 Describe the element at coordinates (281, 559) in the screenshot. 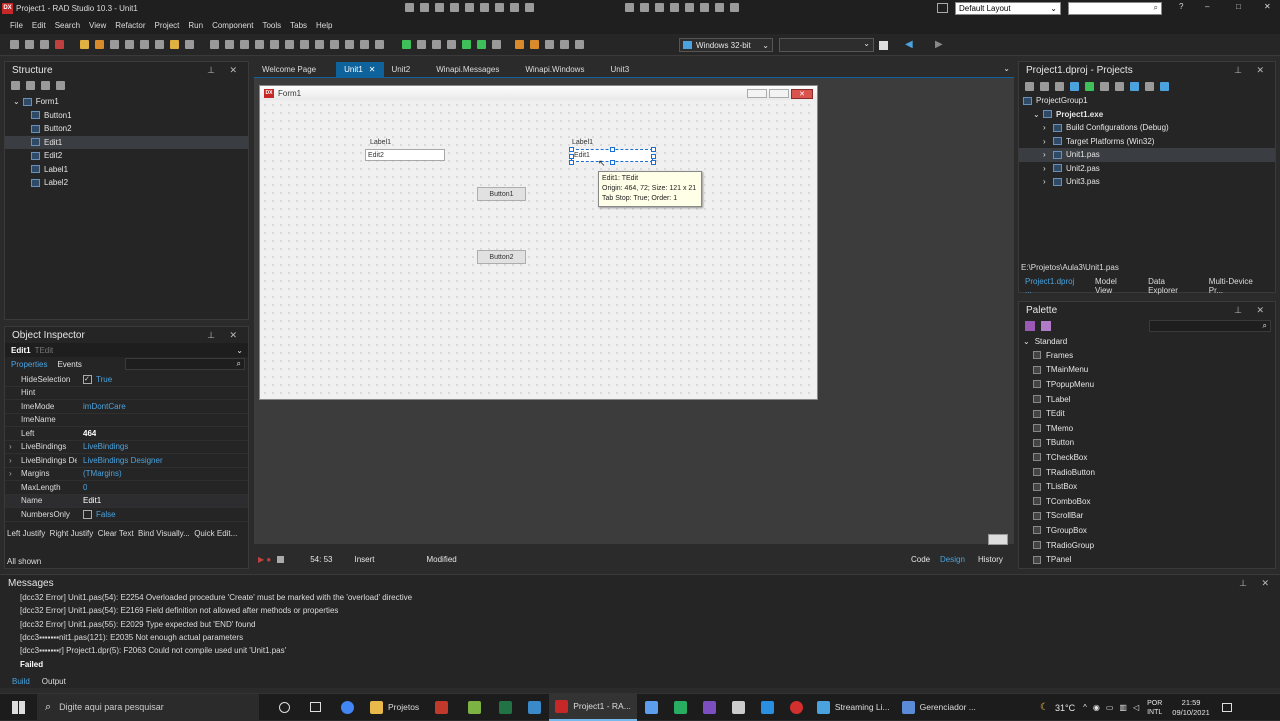

I see `stop-macro-icon` at that location.